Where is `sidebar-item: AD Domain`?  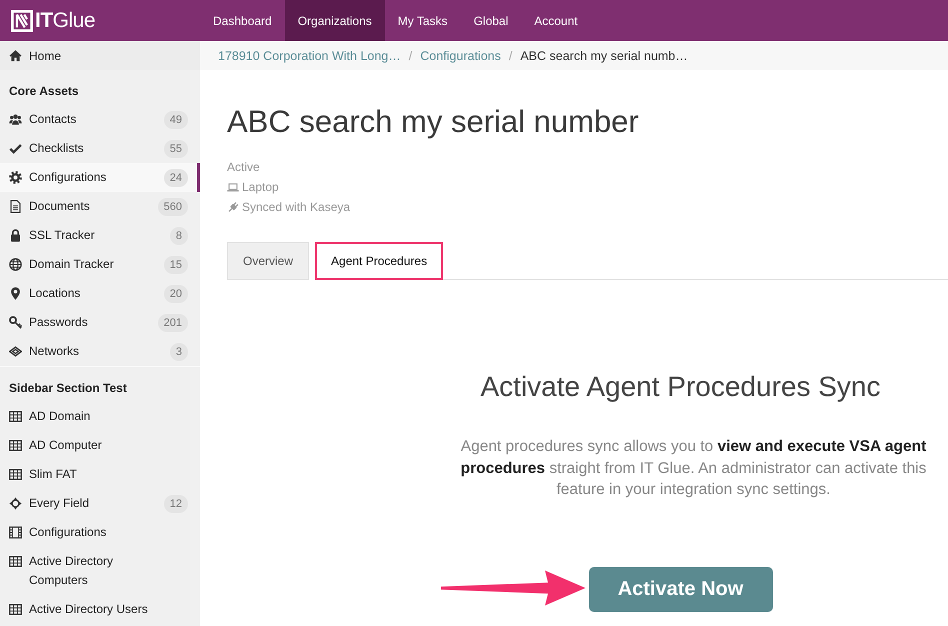
sidebar-item: AD Domain is located at coordinates (100, 416).